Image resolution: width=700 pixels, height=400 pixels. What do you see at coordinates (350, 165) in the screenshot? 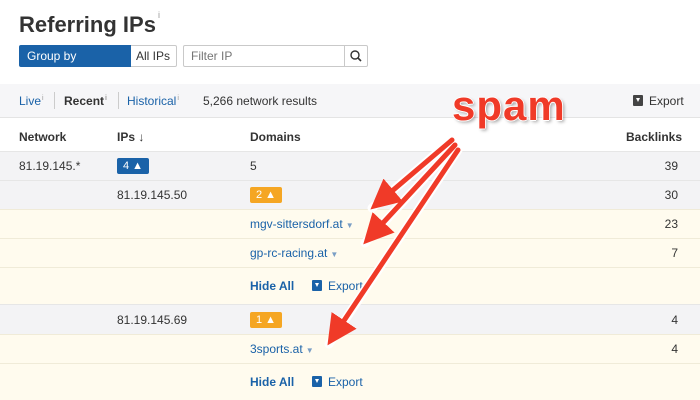
I see `table-row: 81.19.145.* 4 ▲ 5 39` at bounding box center [350, 165].